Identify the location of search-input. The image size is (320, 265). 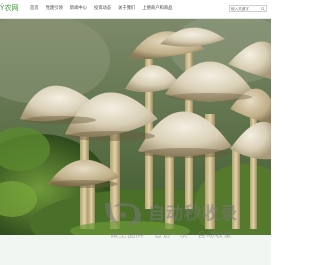
(246, 8).